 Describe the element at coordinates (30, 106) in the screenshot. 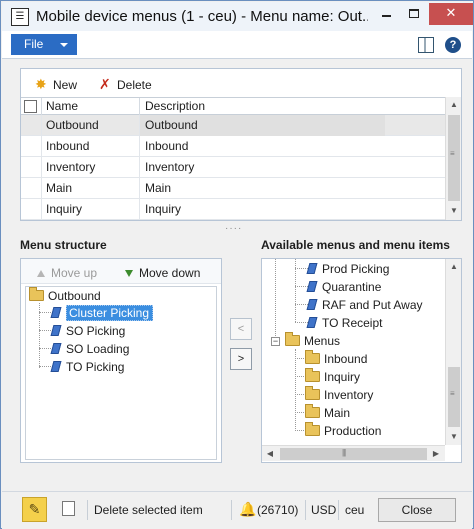

I see `select-all-checkbox` at that location.